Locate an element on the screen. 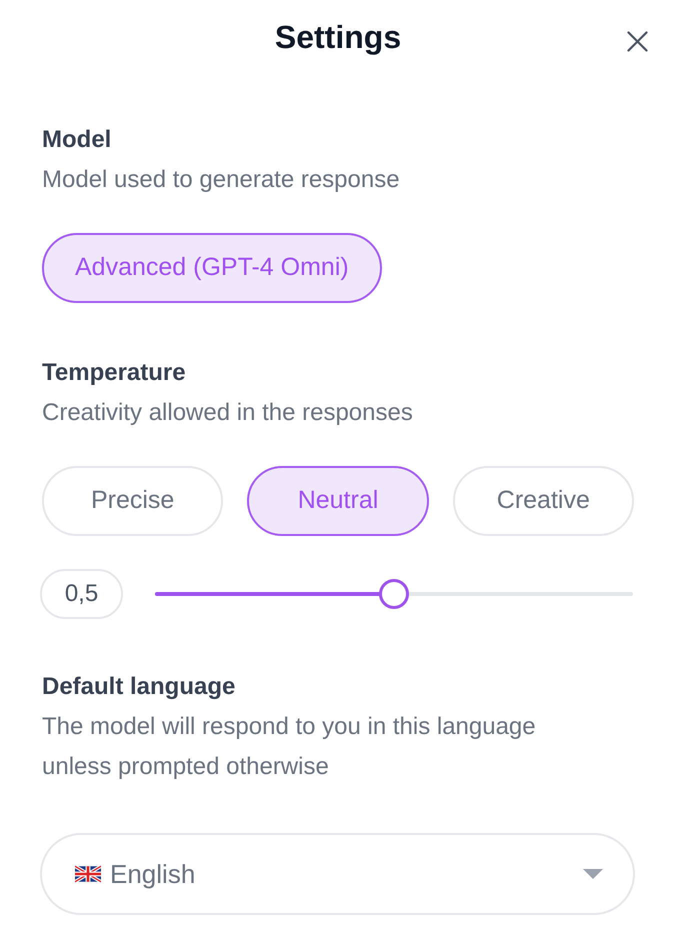 The image size is (676, 936). section-description: The model will respond to you in this language unless prompted otherwise is located at coordinates (289, 747).